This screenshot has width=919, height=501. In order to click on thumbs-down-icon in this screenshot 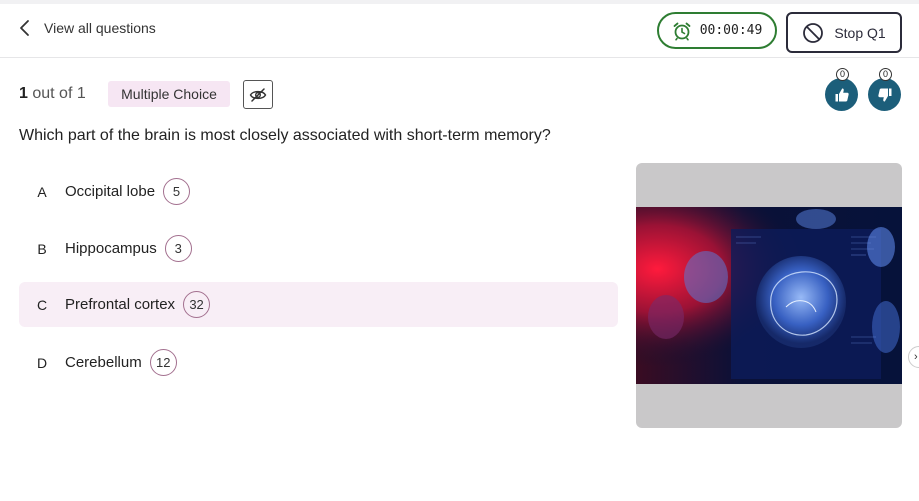, I will do `click(884, 94)`.